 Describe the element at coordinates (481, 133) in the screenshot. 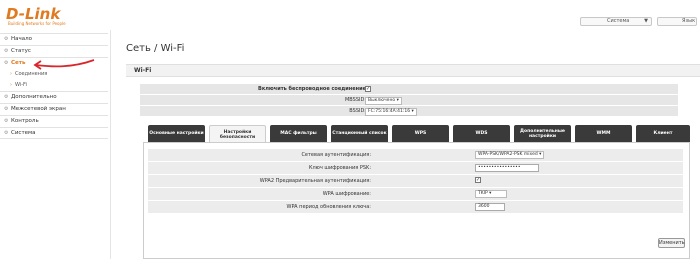

I see `tab-wds: WDS` at that location.